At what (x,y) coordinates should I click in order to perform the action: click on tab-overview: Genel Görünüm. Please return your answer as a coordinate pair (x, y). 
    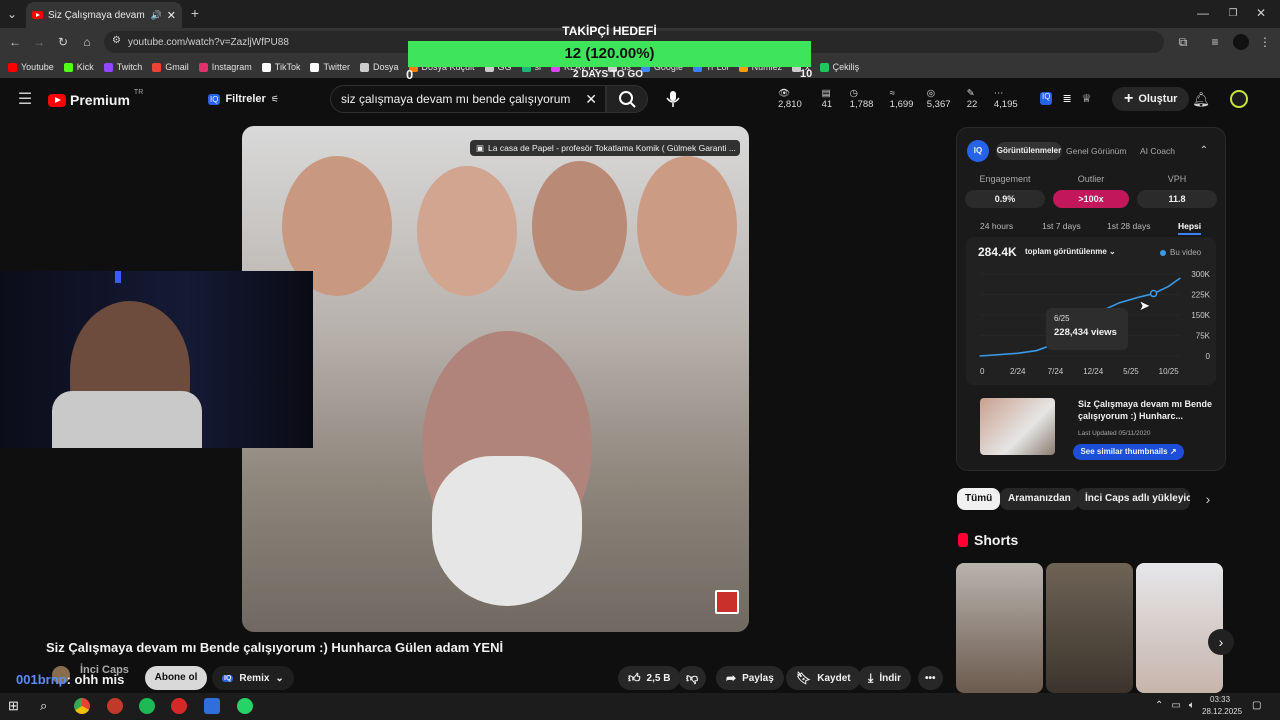
    Looking at the image, I should click on (1096, 151).